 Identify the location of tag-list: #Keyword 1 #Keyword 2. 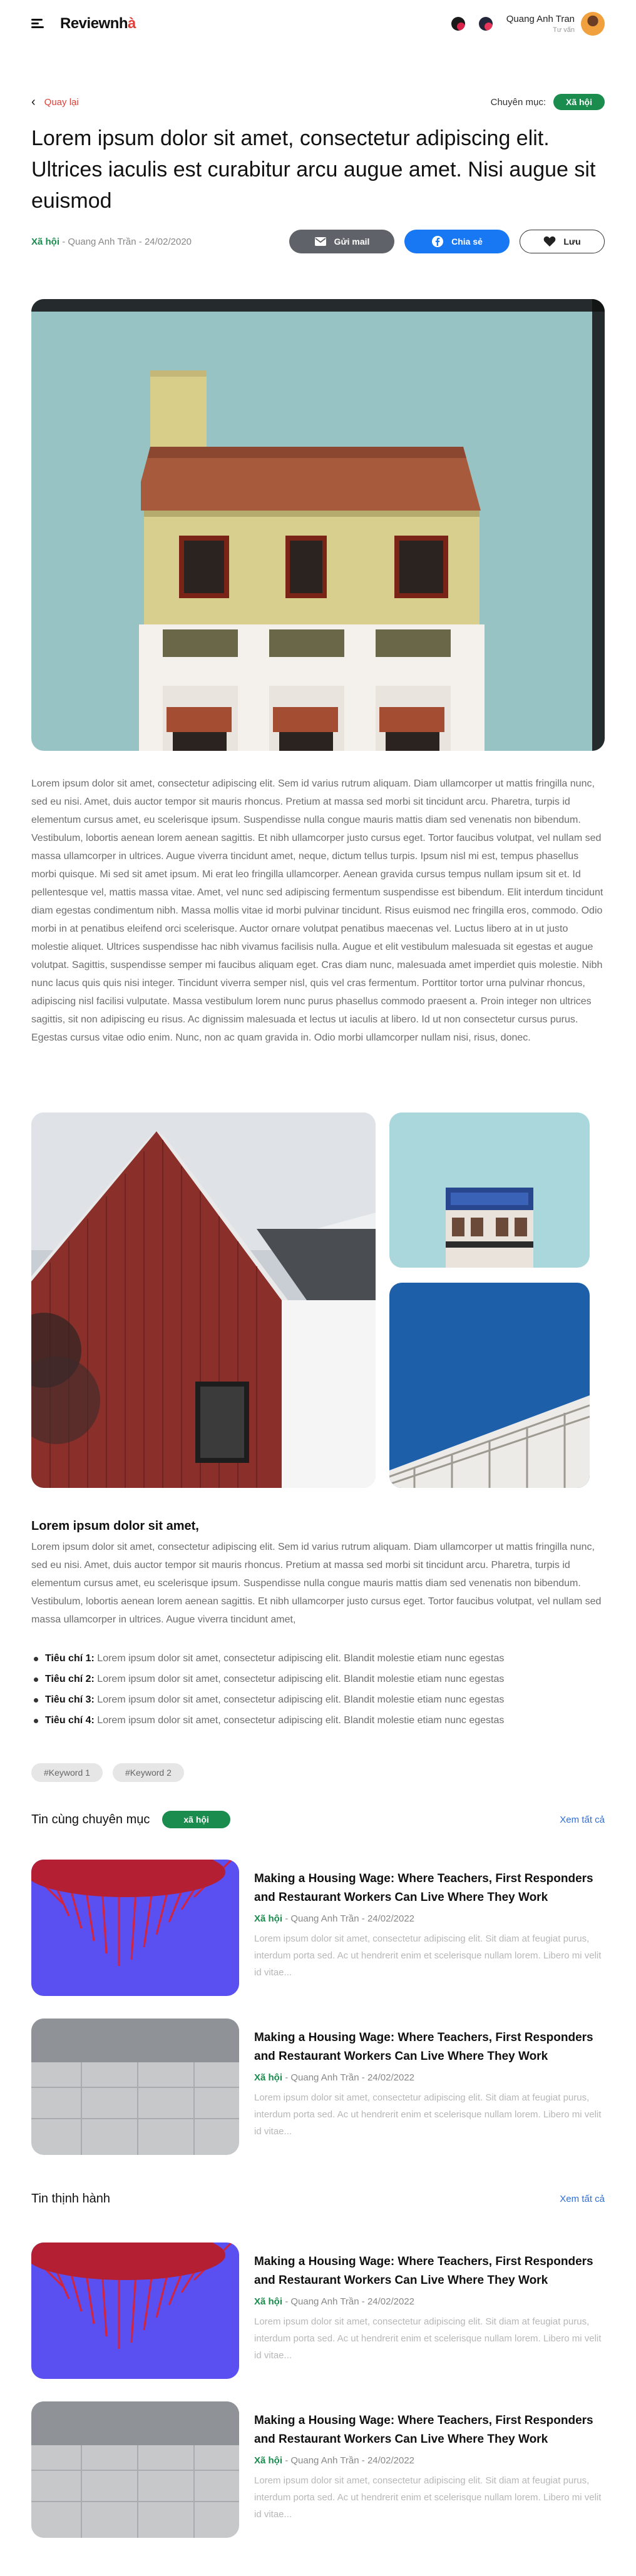
(107, 1772).